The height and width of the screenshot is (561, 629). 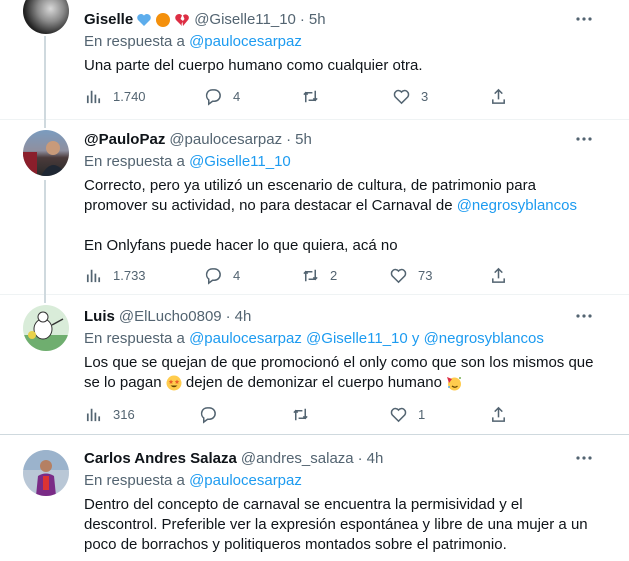 I want to click on author-name: Carlos Andres Salaza, so click(x=160, y=459).